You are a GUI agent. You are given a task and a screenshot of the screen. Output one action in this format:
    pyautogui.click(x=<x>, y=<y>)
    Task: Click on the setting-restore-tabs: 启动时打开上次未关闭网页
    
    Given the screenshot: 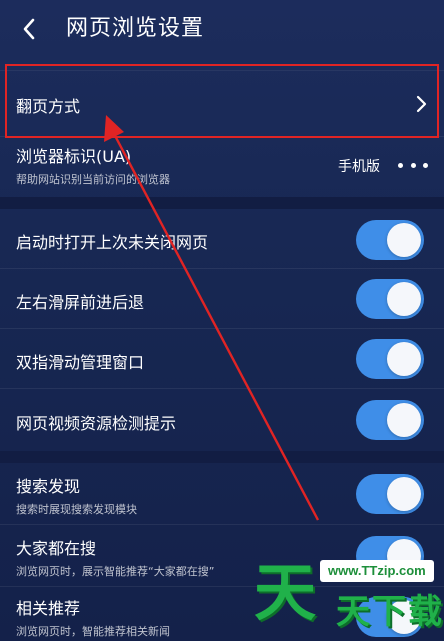 What is the action you would take?
    pyautogui.click(x=222, y=239)
    